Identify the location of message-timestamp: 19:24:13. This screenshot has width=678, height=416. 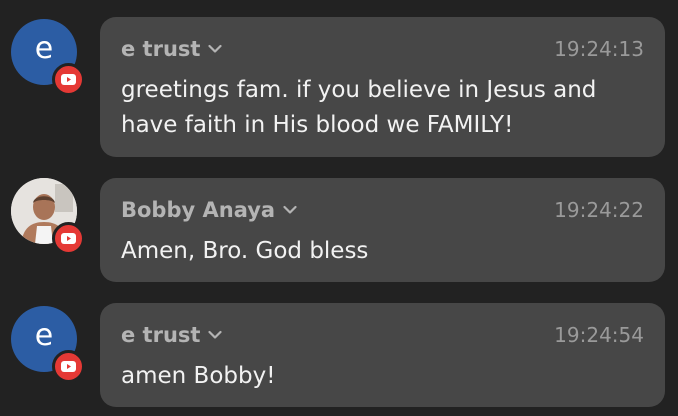
(599, 49).